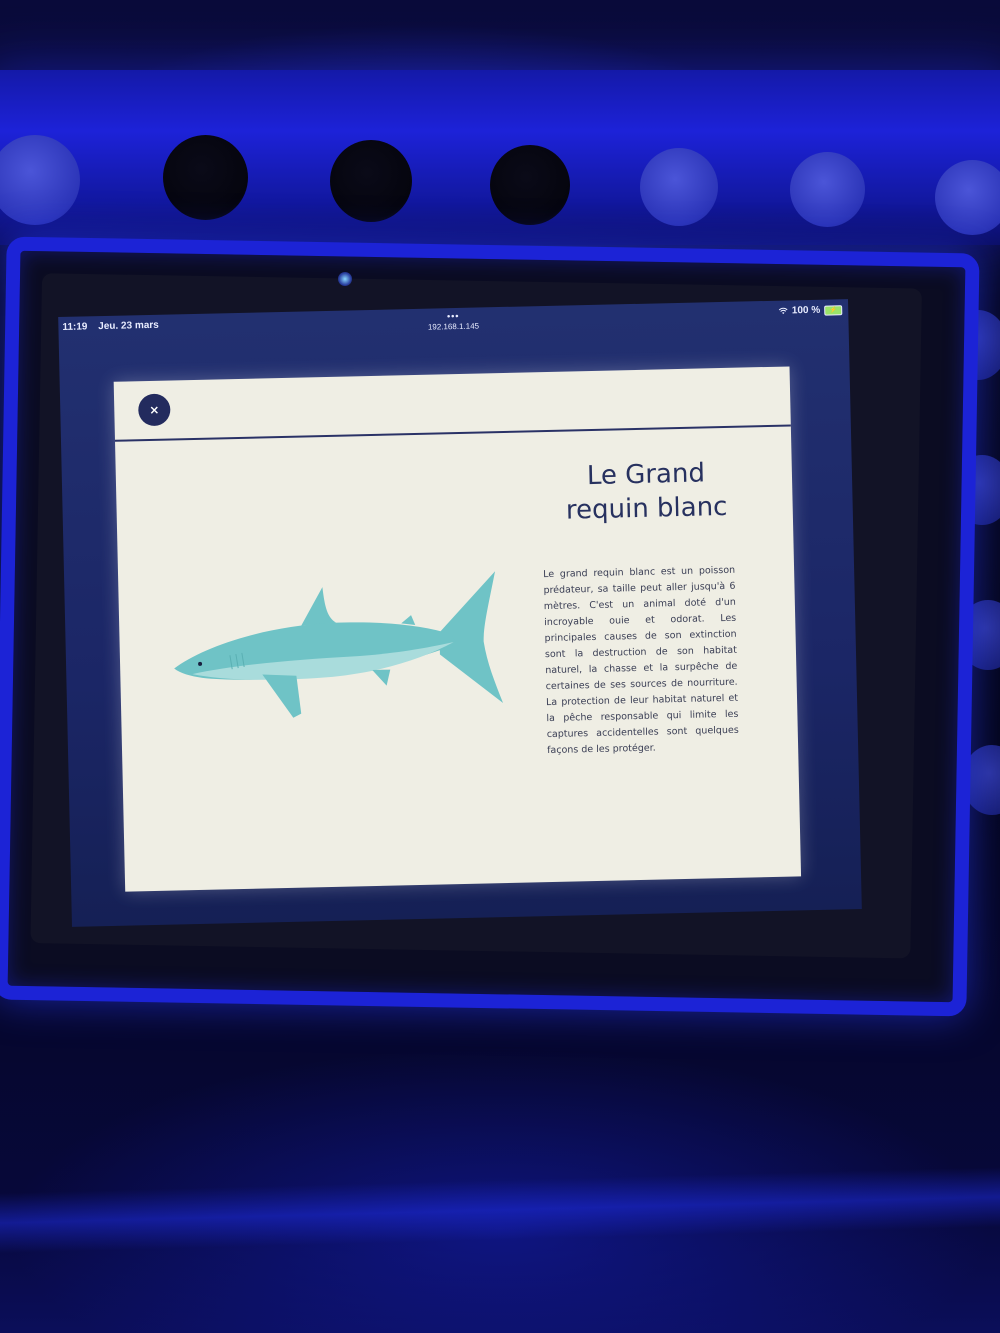 The image size is (1000, 1333). What do you see at coordinates (339, 644) in the screenshot?
I see `shark-illustration` at bounding box center [339, 644].